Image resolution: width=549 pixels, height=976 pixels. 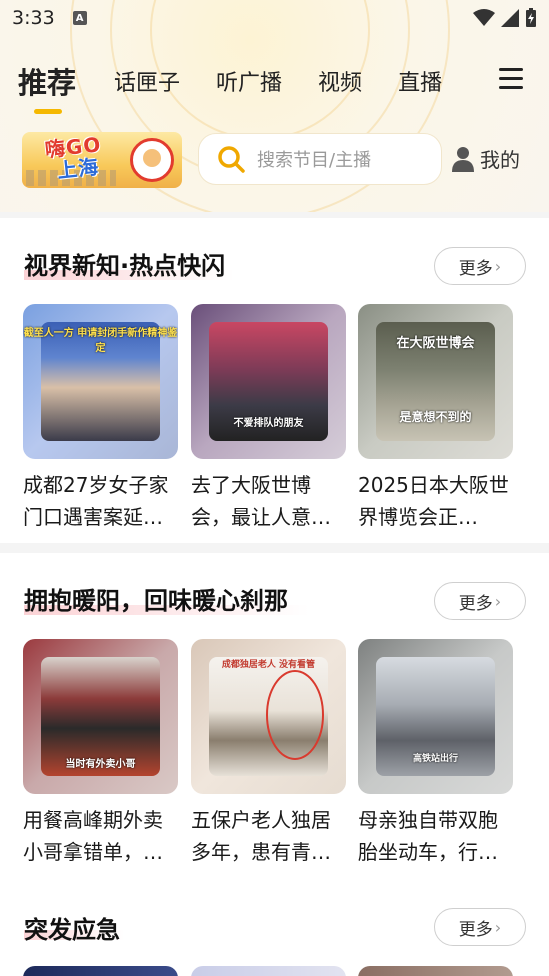 I want to click on battery-icon, so click(x=531, y=17).